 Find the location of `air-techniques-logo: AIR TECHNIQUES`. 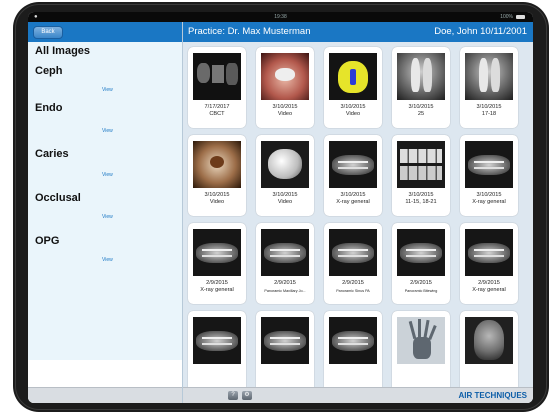

air-techniques-logo: AIR TECHNIQUES is located at coordinates (493, 395).